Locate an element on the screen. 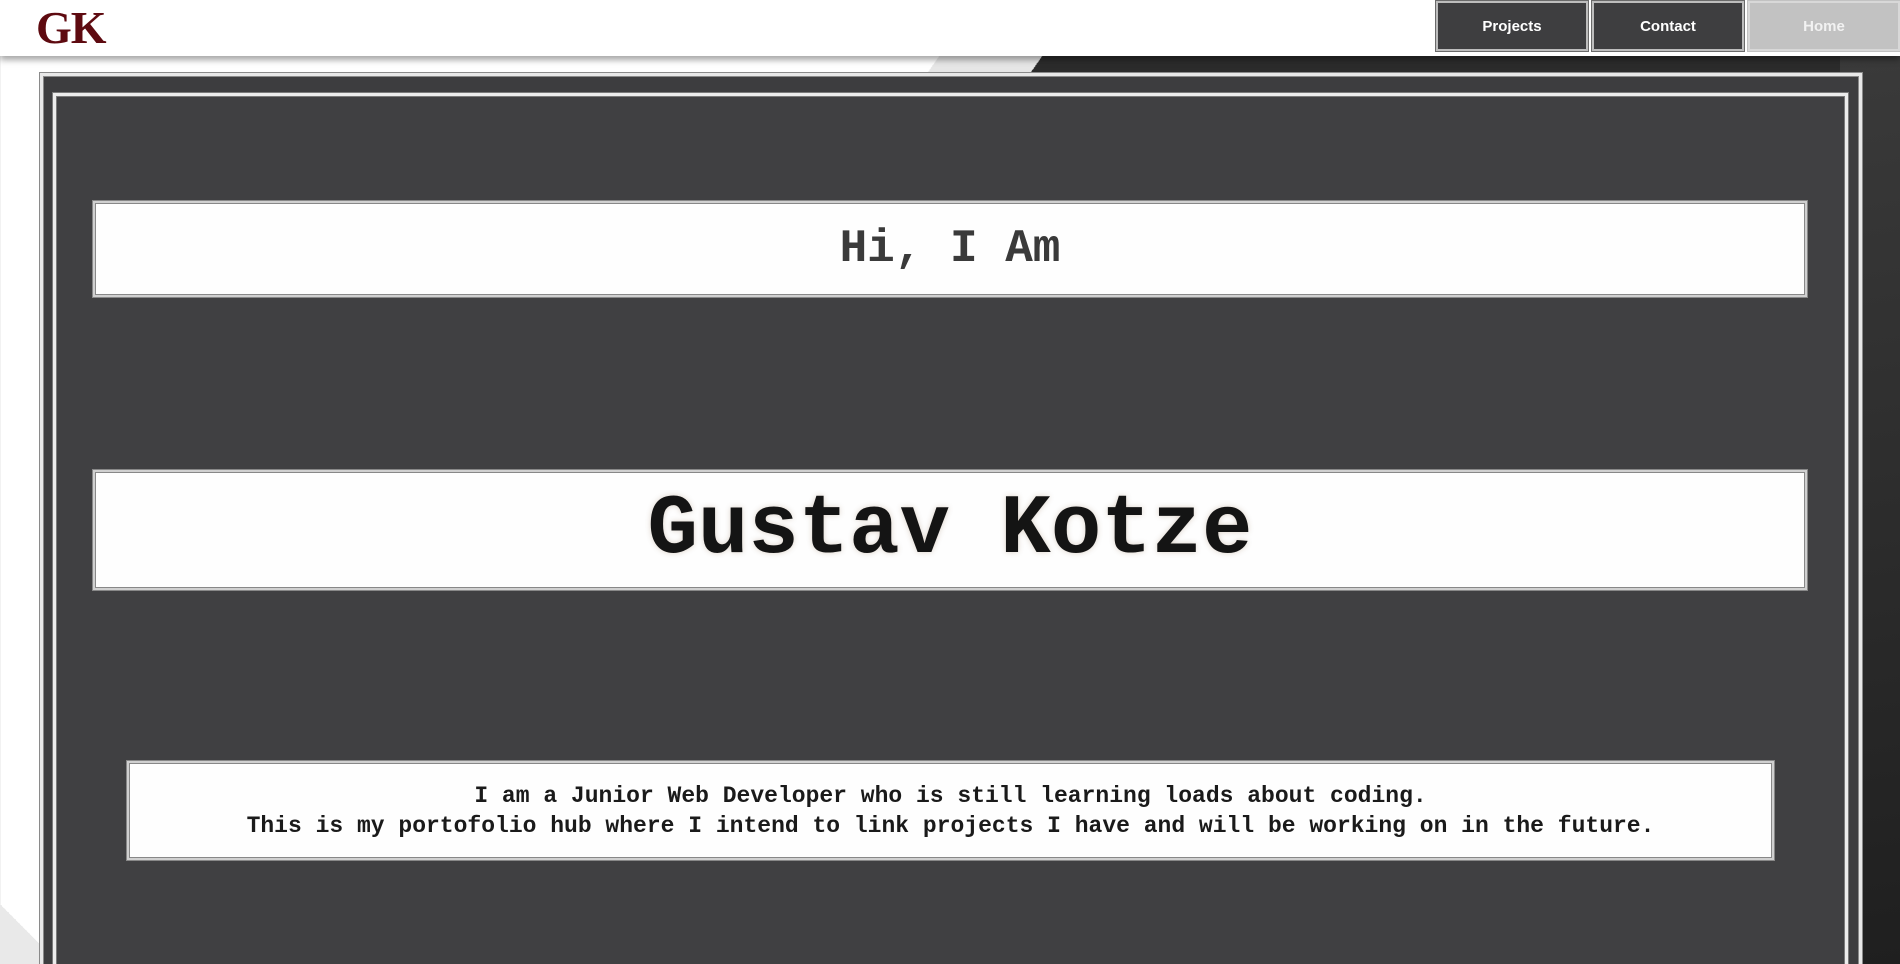  name-heading: Gustav Kotze is located at coordinates (950, 530).